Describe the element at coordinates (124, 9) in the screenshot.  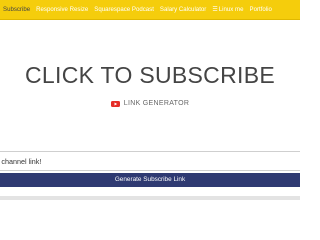
I see `nav-item-squarespace-podcast: Squarespace Podcast` at that location.